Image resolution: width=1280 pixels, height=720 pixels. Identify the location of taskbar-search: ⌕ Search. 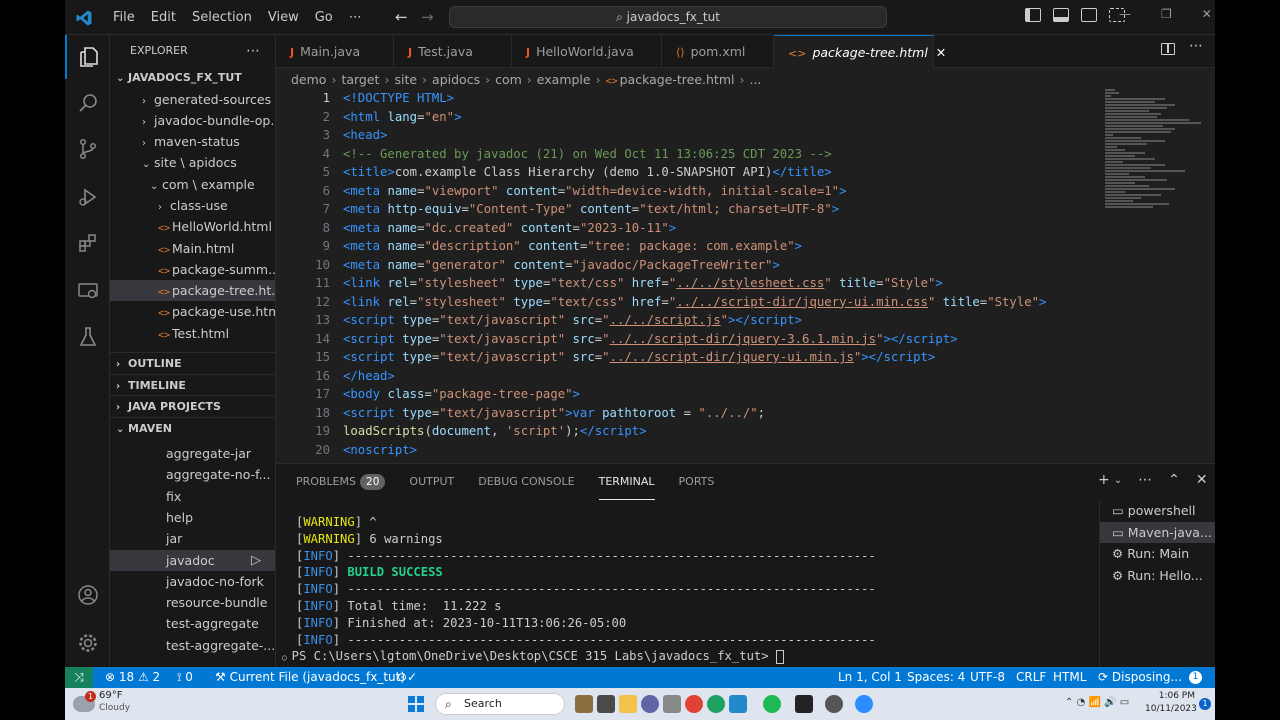
(500, 704).